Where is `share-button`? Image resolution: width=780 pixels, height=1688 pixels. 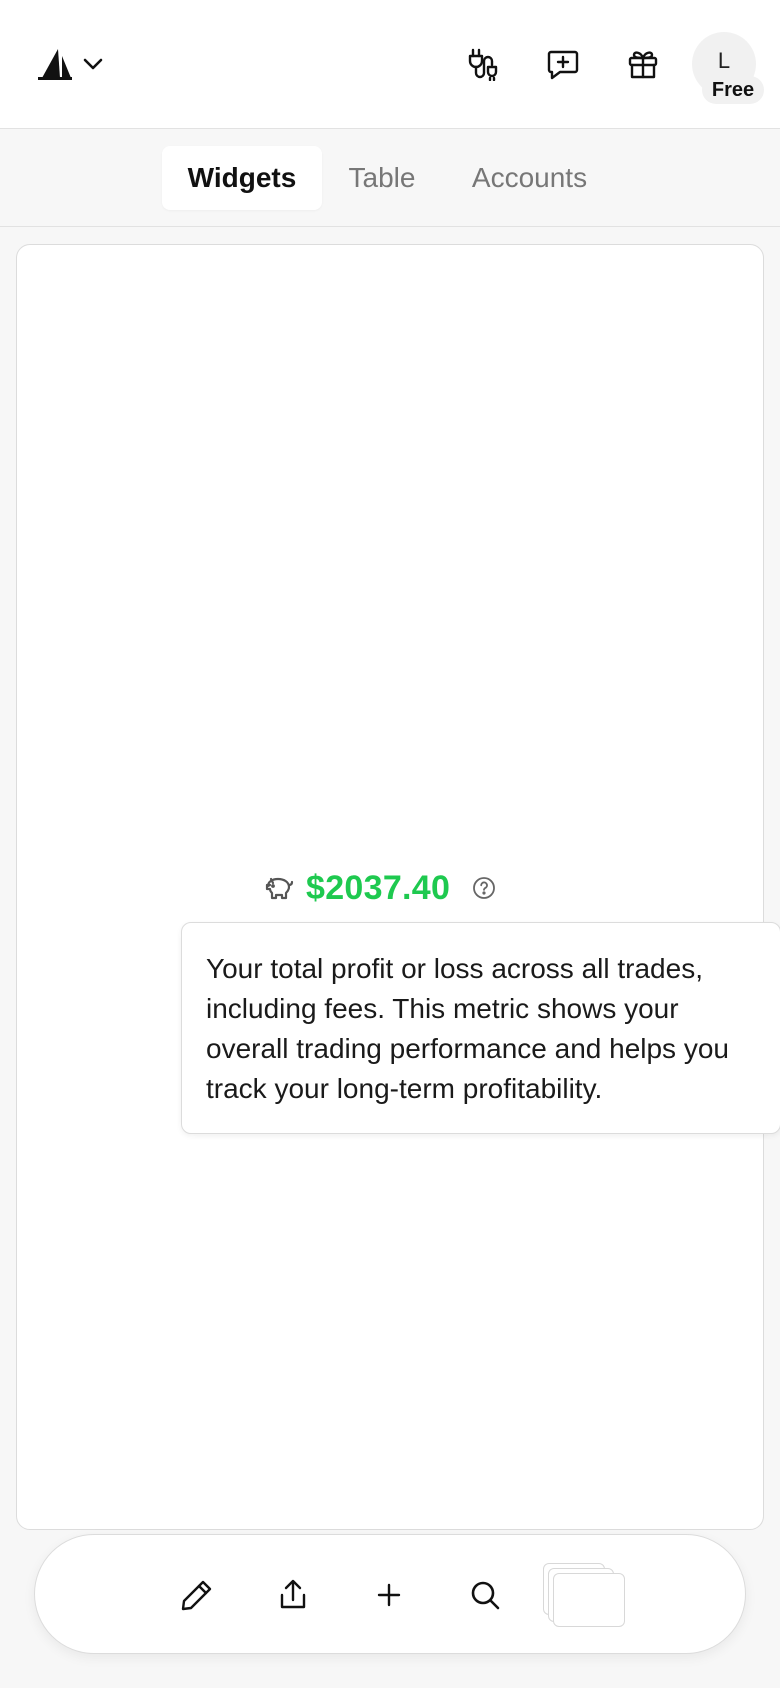
share-button is located at coordinates (293, 1595).